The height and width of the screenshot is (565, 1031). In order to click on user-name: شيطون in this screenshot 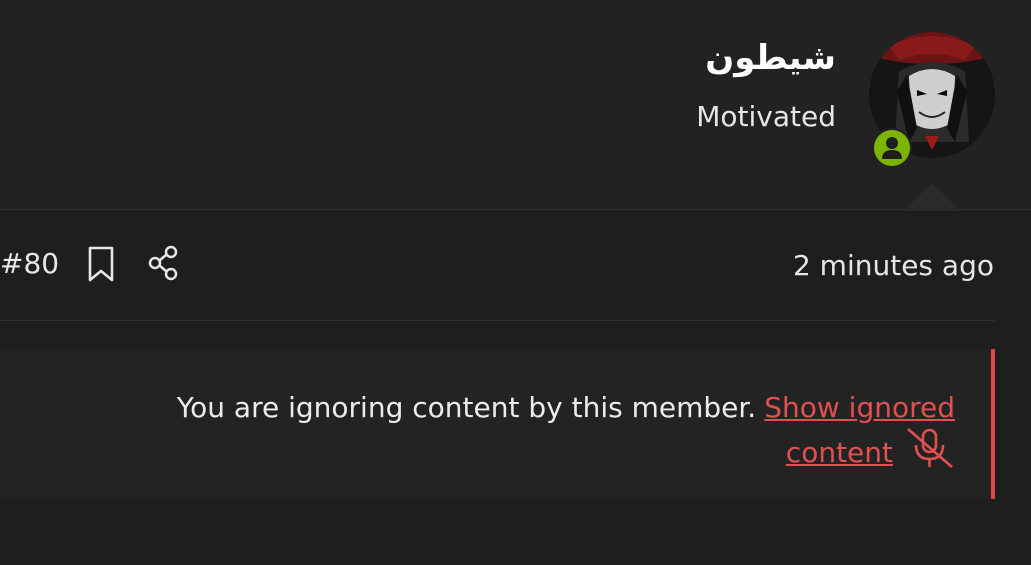, I will do `click(770, 58)`.